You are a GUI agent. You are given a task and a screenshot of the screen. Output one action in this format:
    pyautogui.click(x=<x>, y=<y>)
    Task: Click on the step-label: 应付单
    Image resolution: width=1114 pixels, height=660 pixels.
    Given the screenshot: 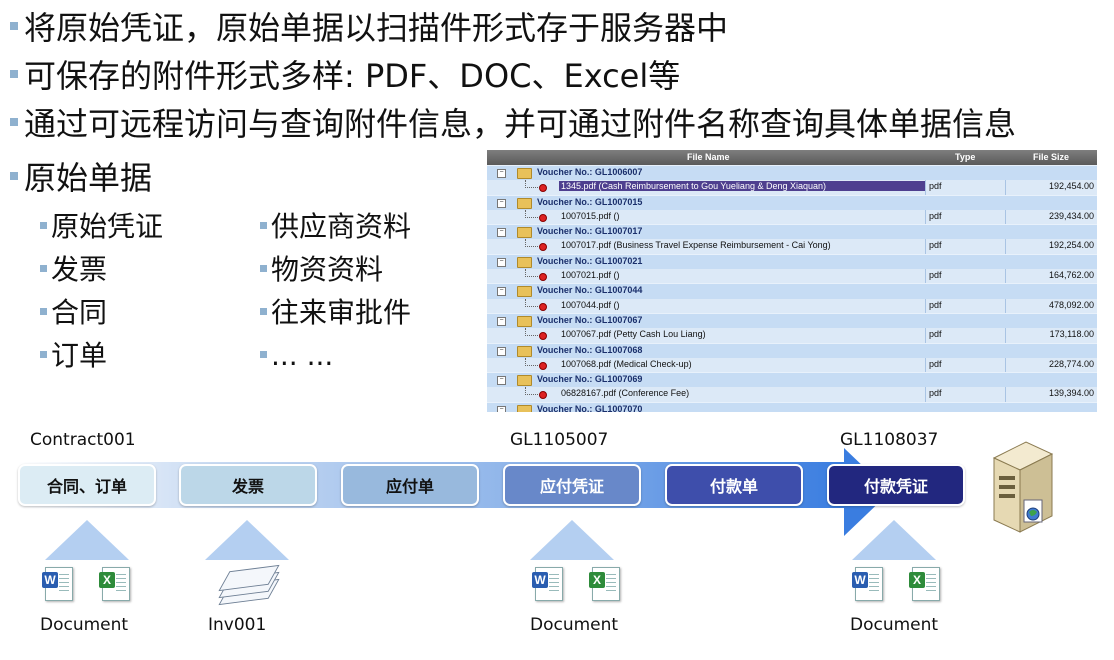 What is the action you would take?
    pyautogui.click(x=409, y=486)
    